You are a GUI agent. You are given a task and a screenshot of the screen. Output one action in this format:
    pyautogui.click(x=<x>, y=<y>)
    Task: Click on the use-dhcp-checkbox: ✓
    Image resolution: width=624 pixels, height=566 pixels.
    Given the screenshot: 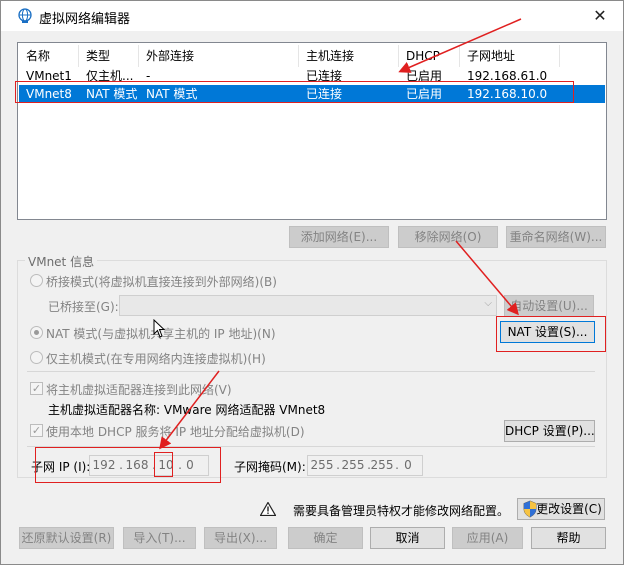 What is the action you would take?
    pyautogui.click(x=36, y=430)
    